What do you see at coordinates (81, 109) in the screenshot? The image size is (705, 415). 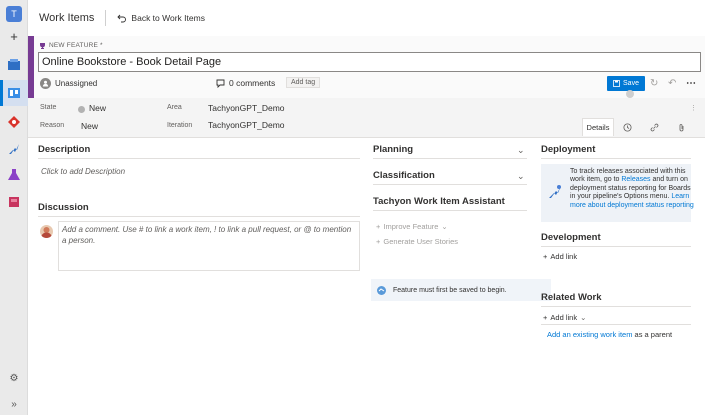 I see `state-dot-icon` at bounding box center [81, 109].